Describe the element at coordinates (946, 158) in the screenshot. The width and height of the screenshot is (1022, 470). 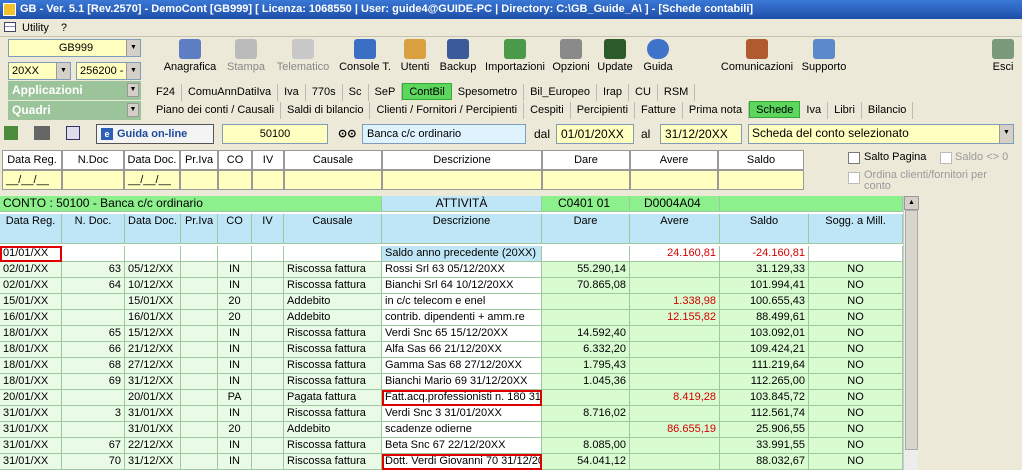
I see `saldo-checkbox` at that location.